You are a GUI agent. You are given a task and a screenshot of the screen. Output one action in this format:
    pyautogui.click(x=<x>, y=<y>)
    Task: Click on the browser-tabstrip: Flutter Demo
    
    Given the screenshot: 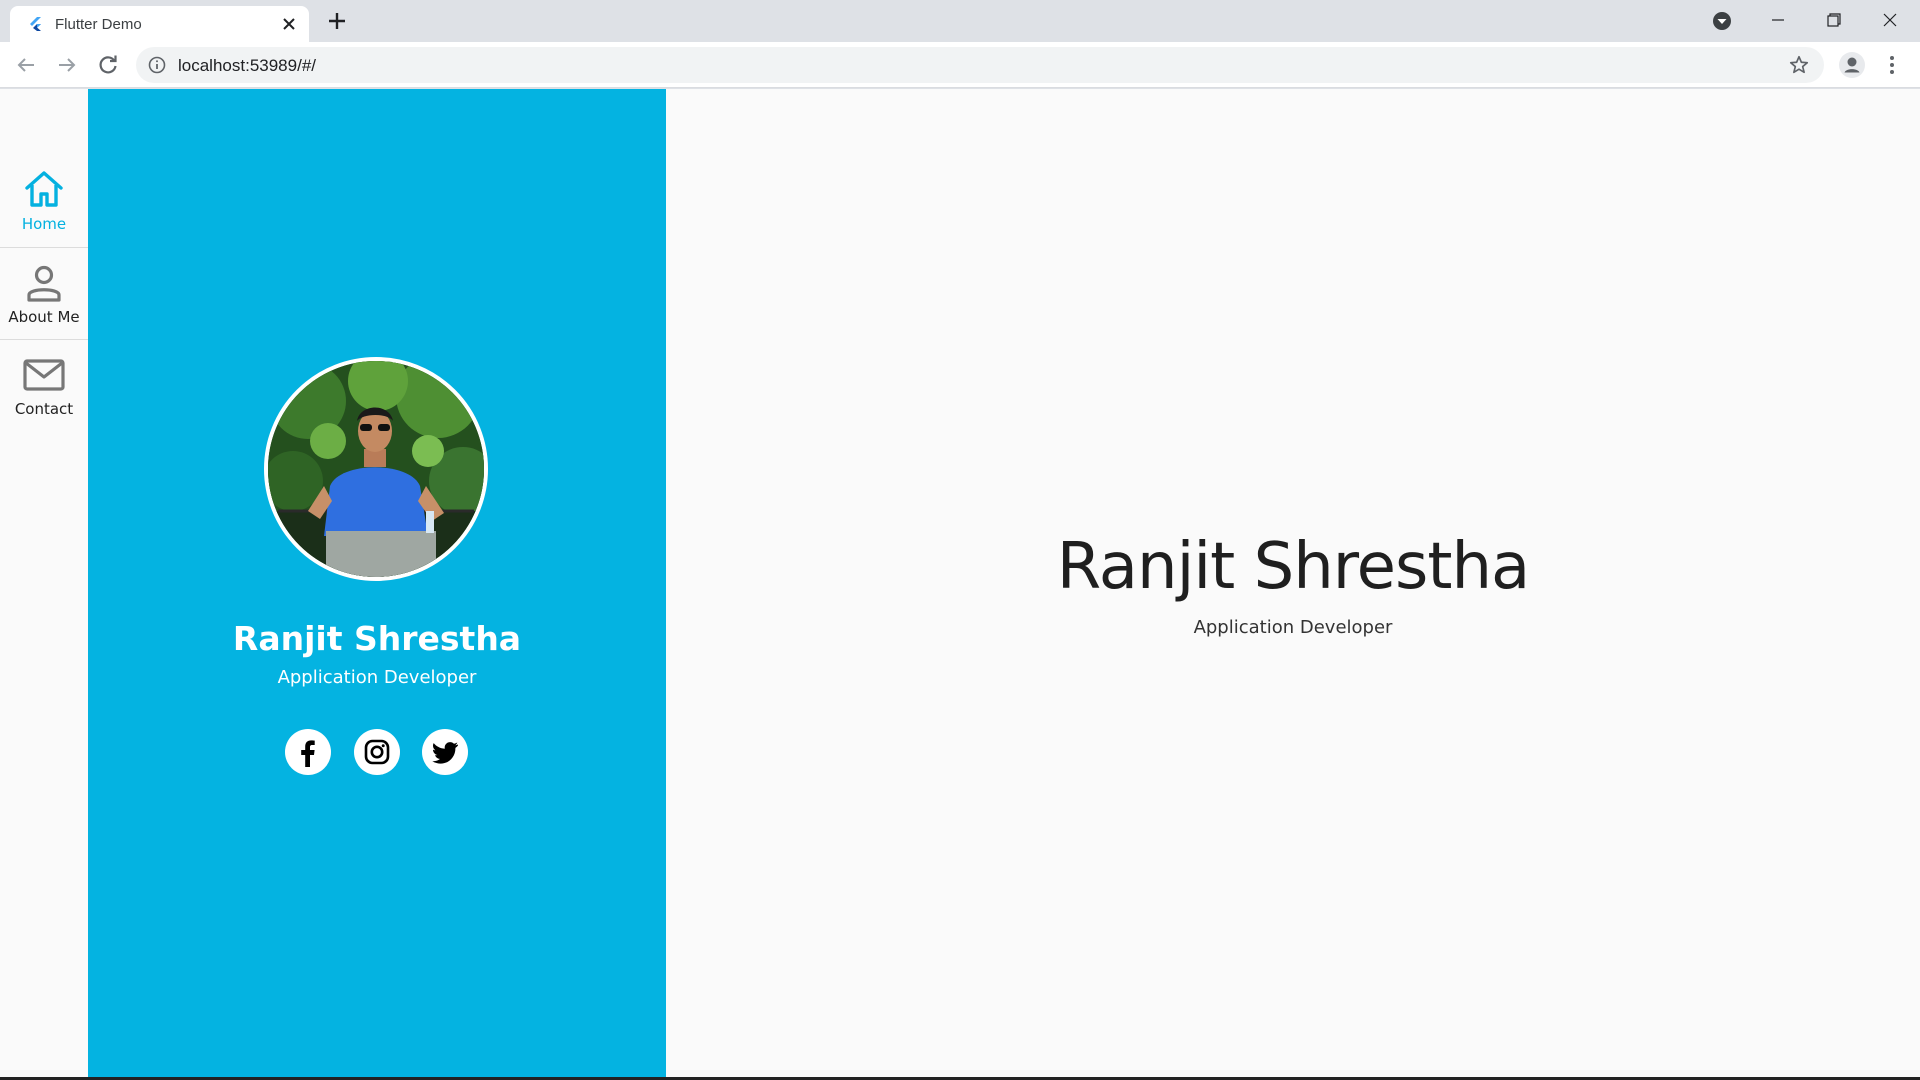 What is the action you would take?
    pyautogui.click(x=960, y=21)
    